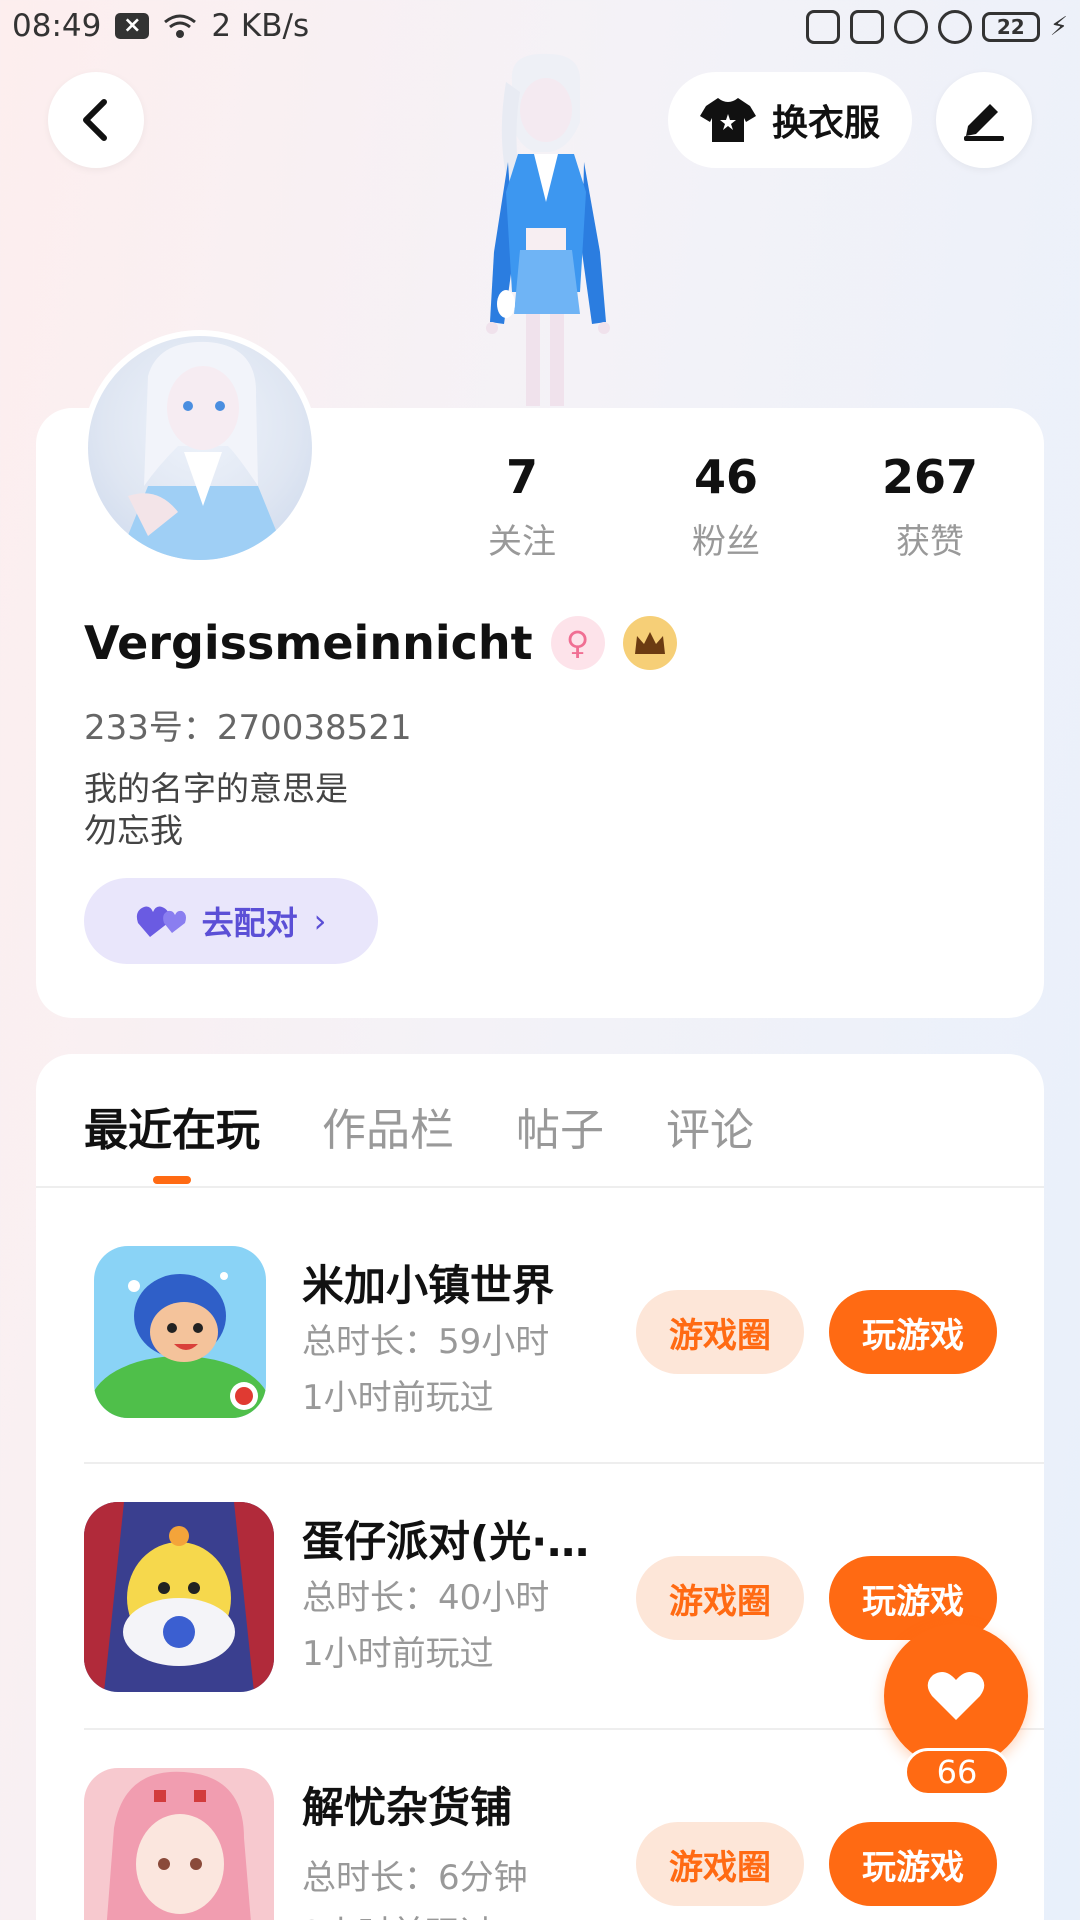 The height and width of the screenshot is (1920, 1080). I want to click on avatar-portrait, so click(203, 450).